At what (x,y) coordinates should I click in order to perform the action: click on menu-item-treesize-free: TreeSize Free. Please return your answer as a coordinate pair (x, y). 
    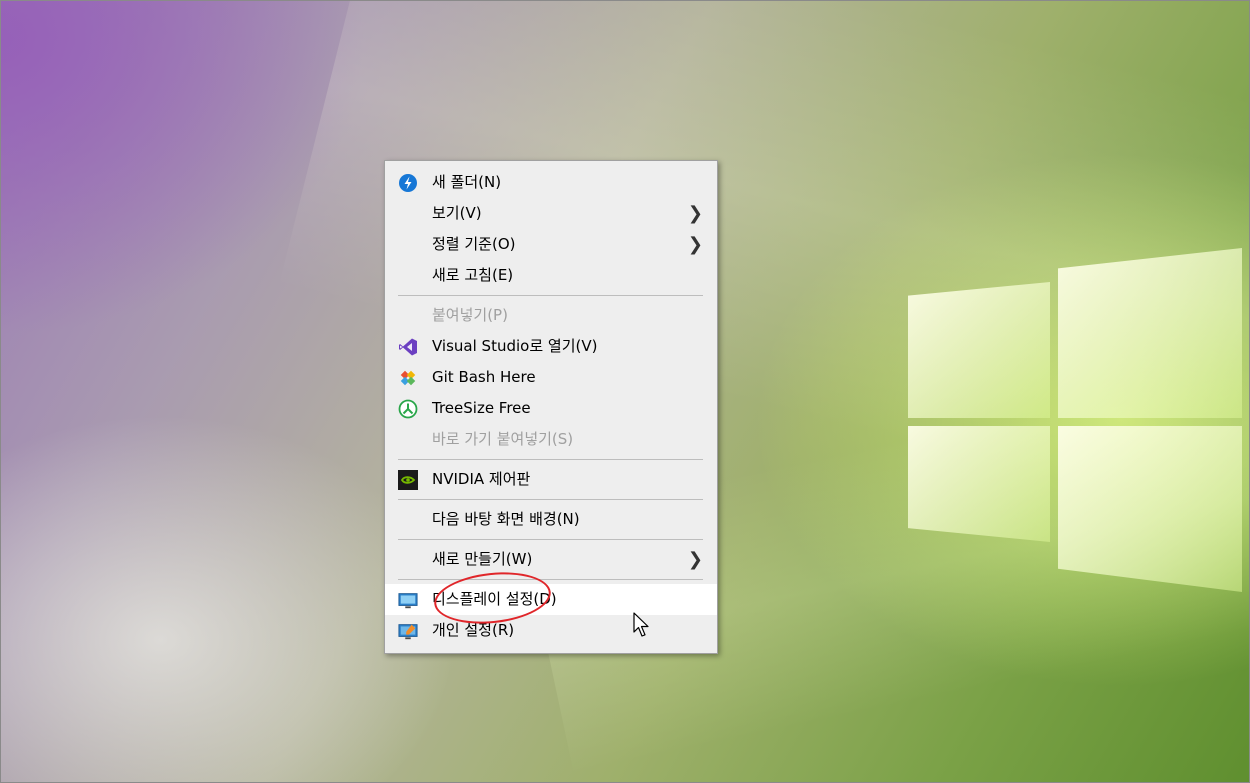
    Looking at the image, I should click on (551, 408).